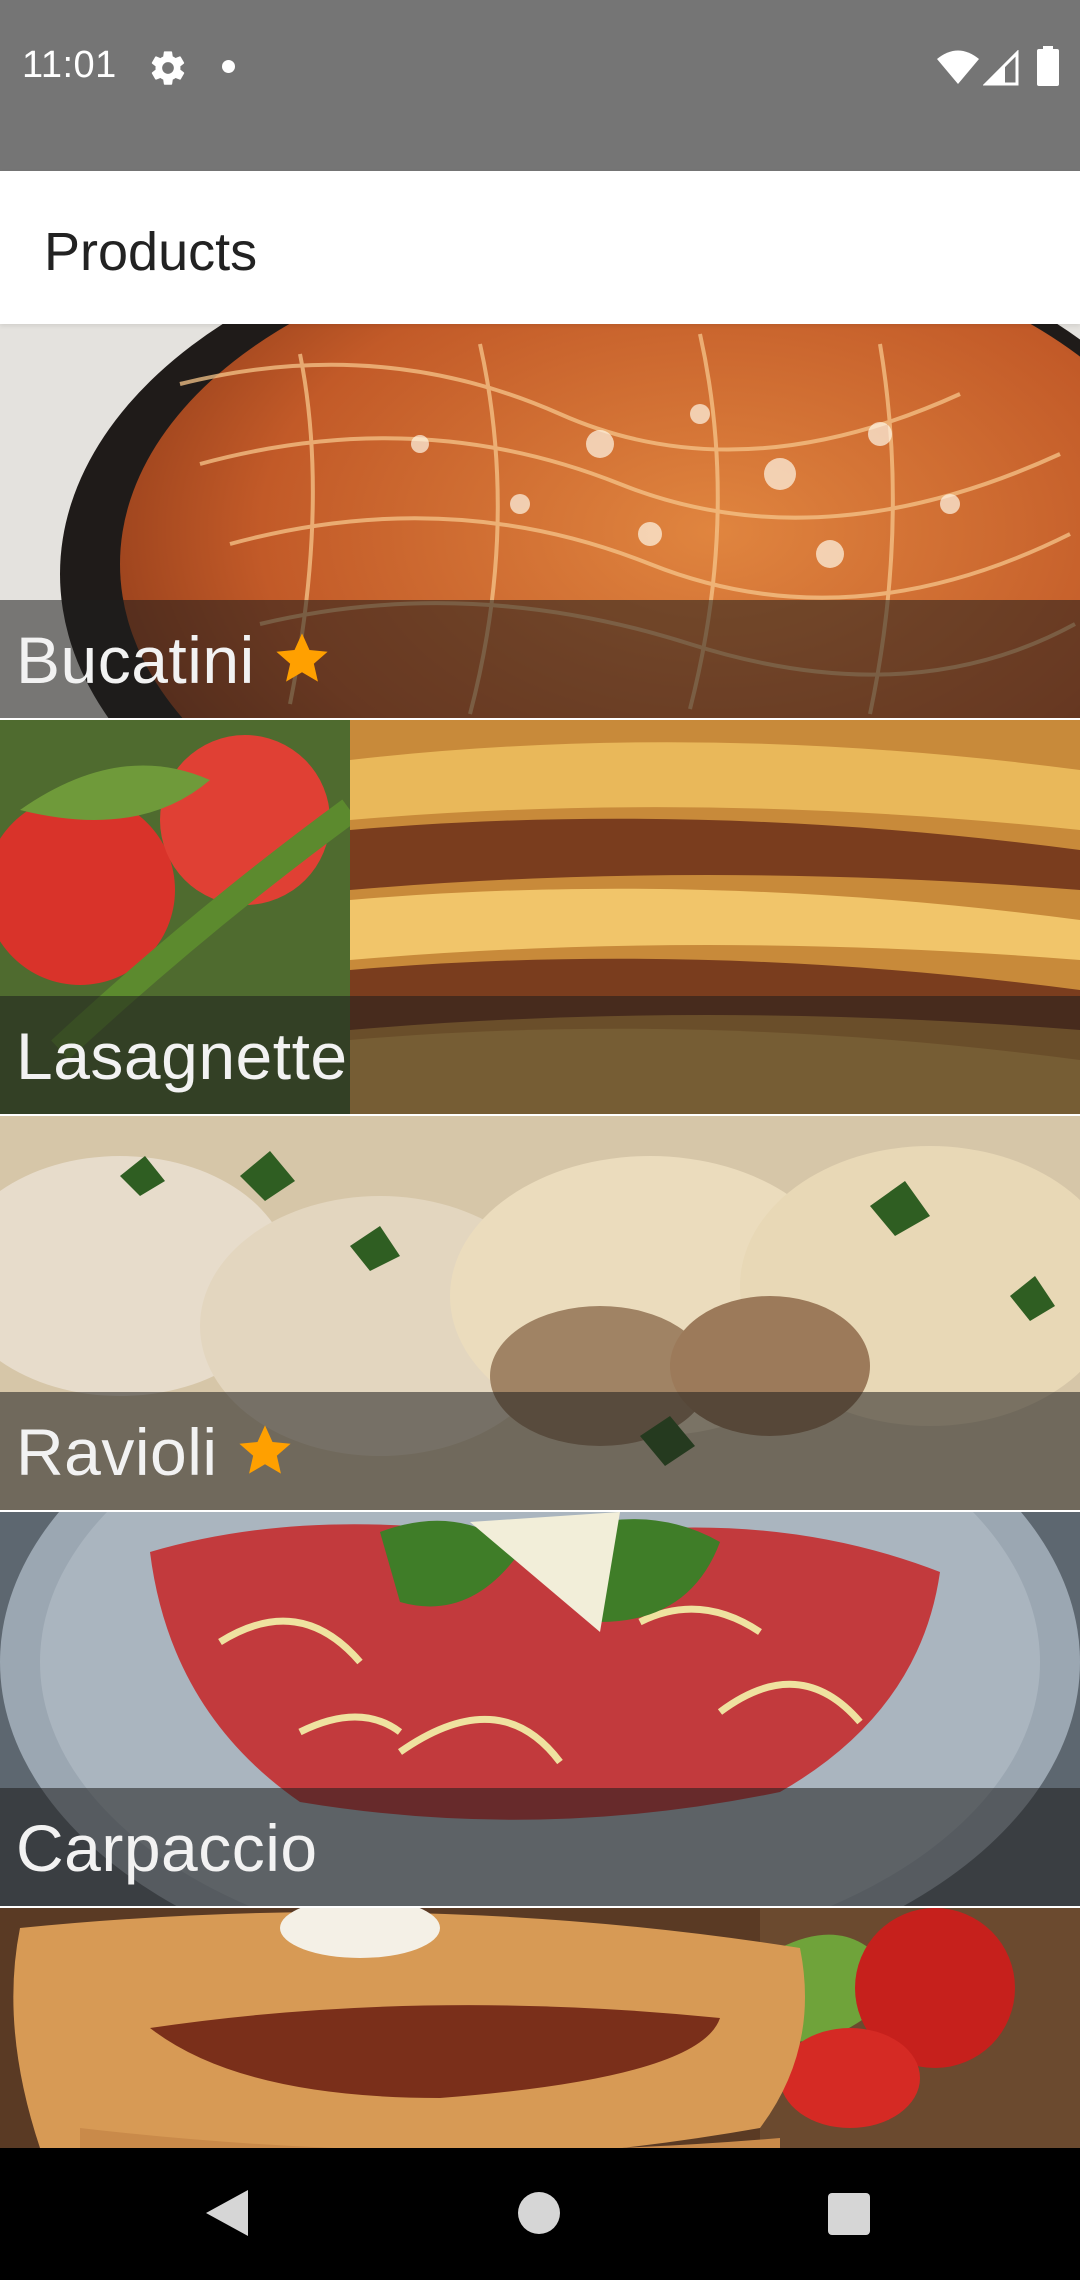  I want to click on product-name: Carpaccio, so click(167, 1848).